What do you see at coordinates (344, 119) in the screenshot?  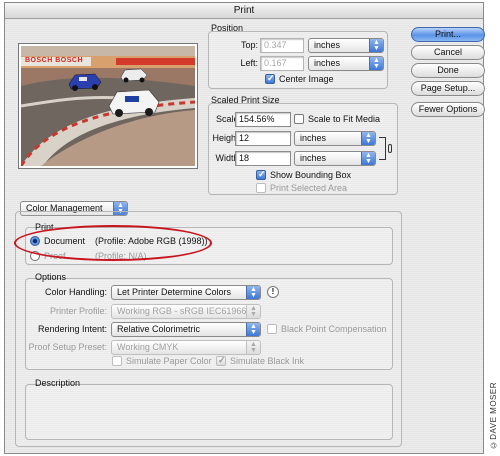 I see `scale-to-fit-label: Scale to Fit Media` at bounding box center [344, 119].